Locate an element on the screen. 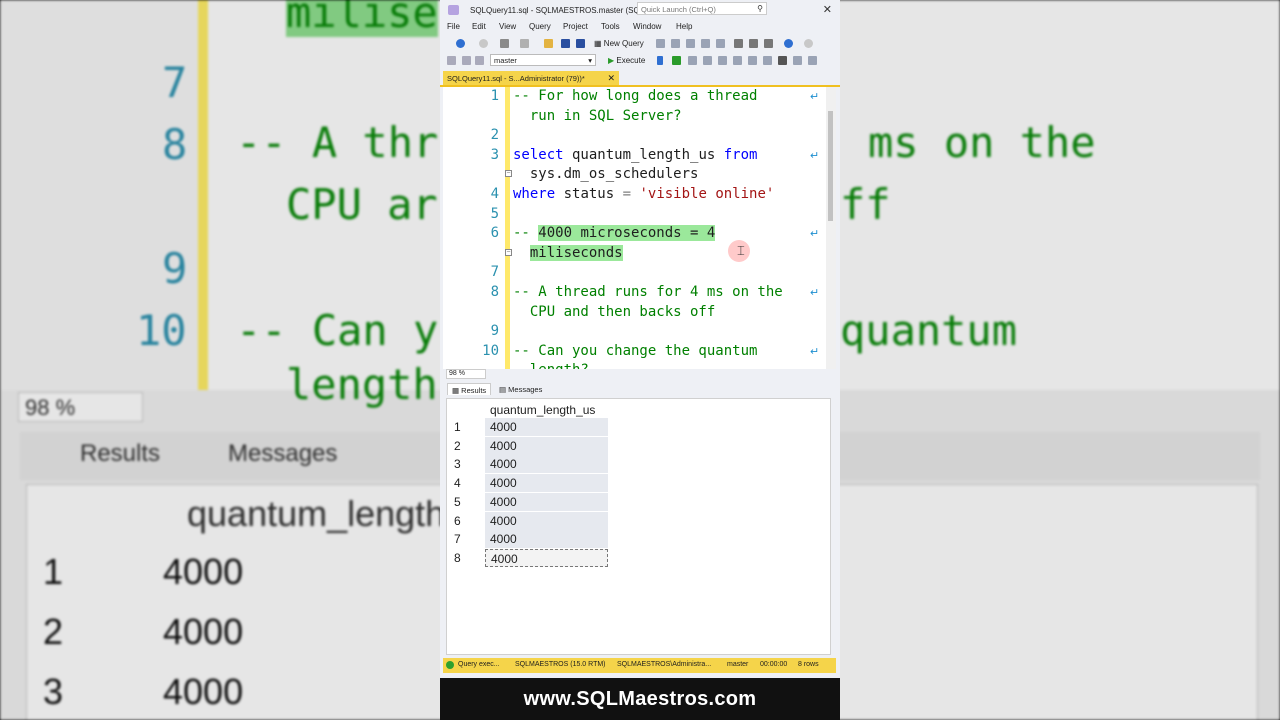 The height and width of the screenshot is (720, 1280). menu-help: Help is located at coordinates (684, 26).